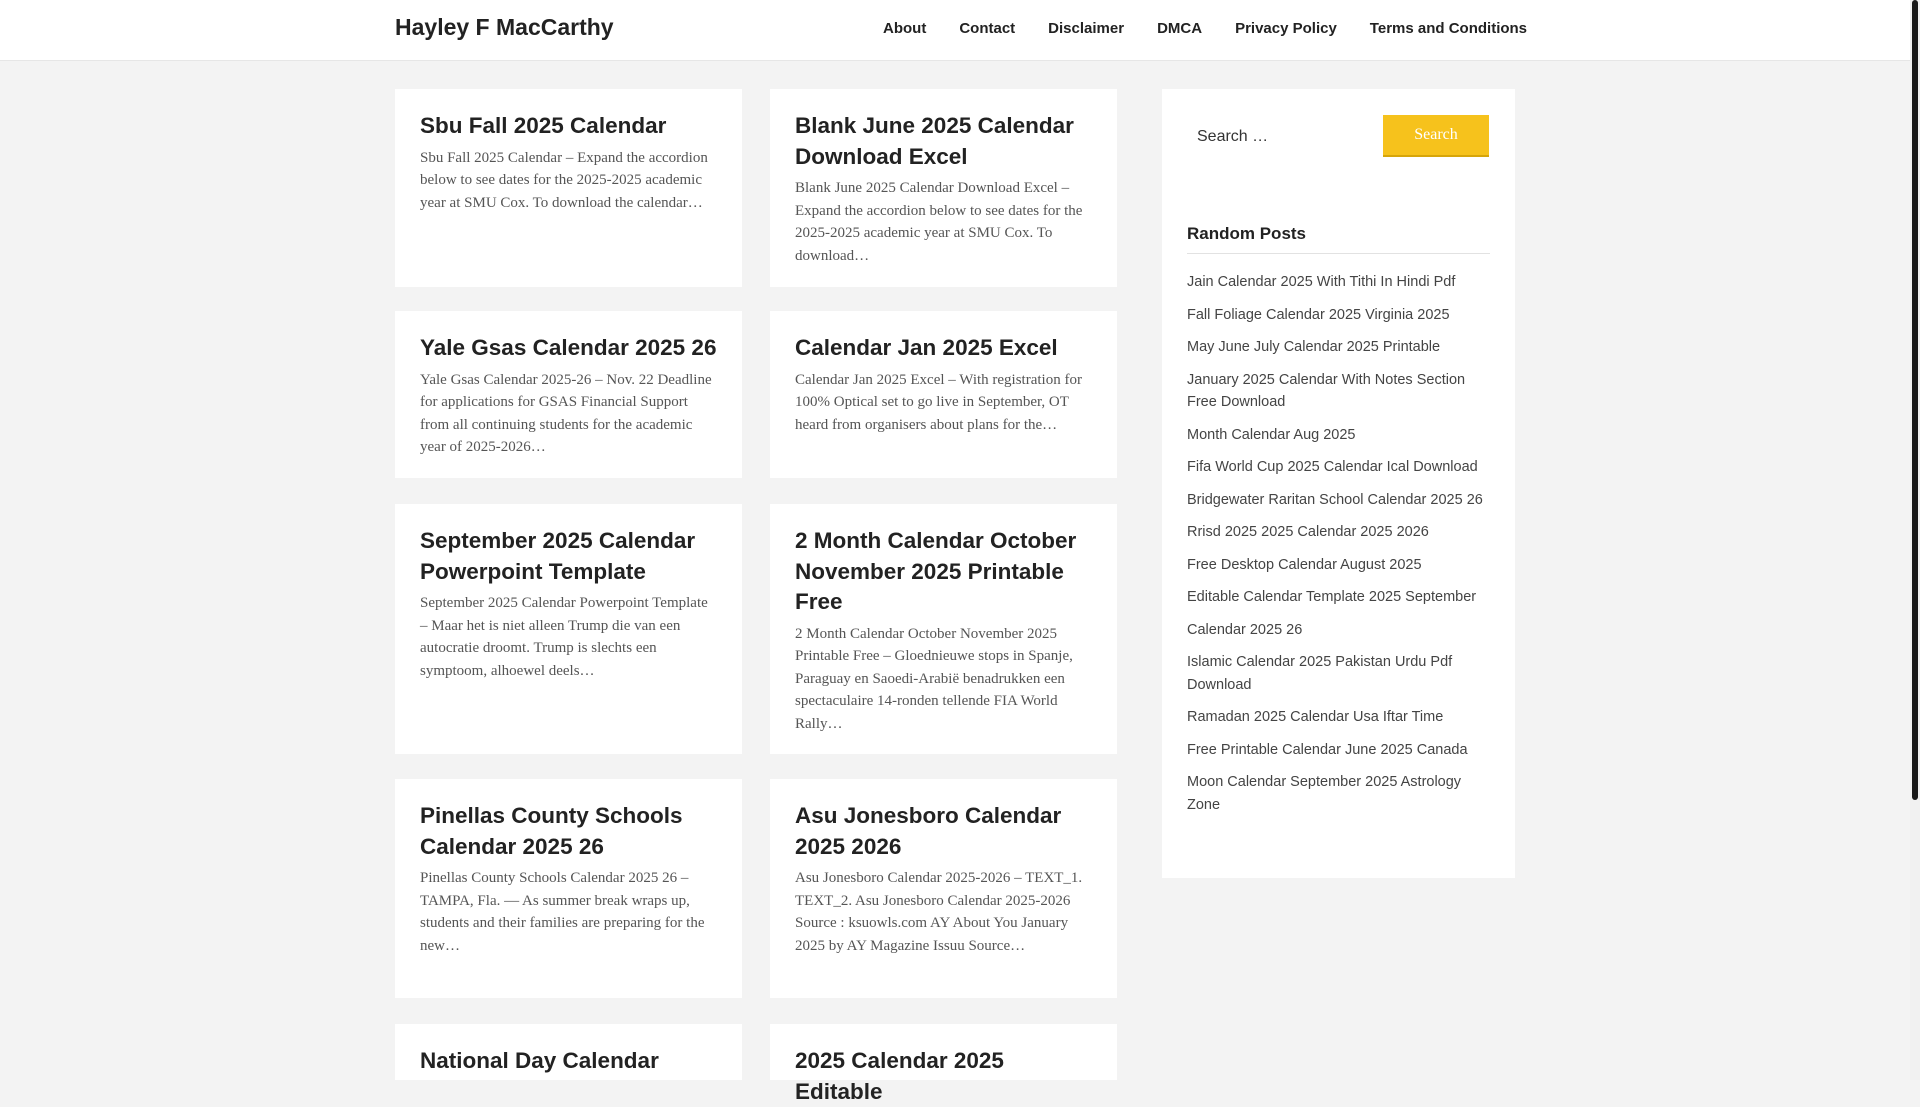 Image resolution: width=1920 pixels, height=1107 pixels. Describe the element at coordinates (1338, 565) in the screenshot. I see `random-post-link: Free Desktop Calendar August 2025` at that location.